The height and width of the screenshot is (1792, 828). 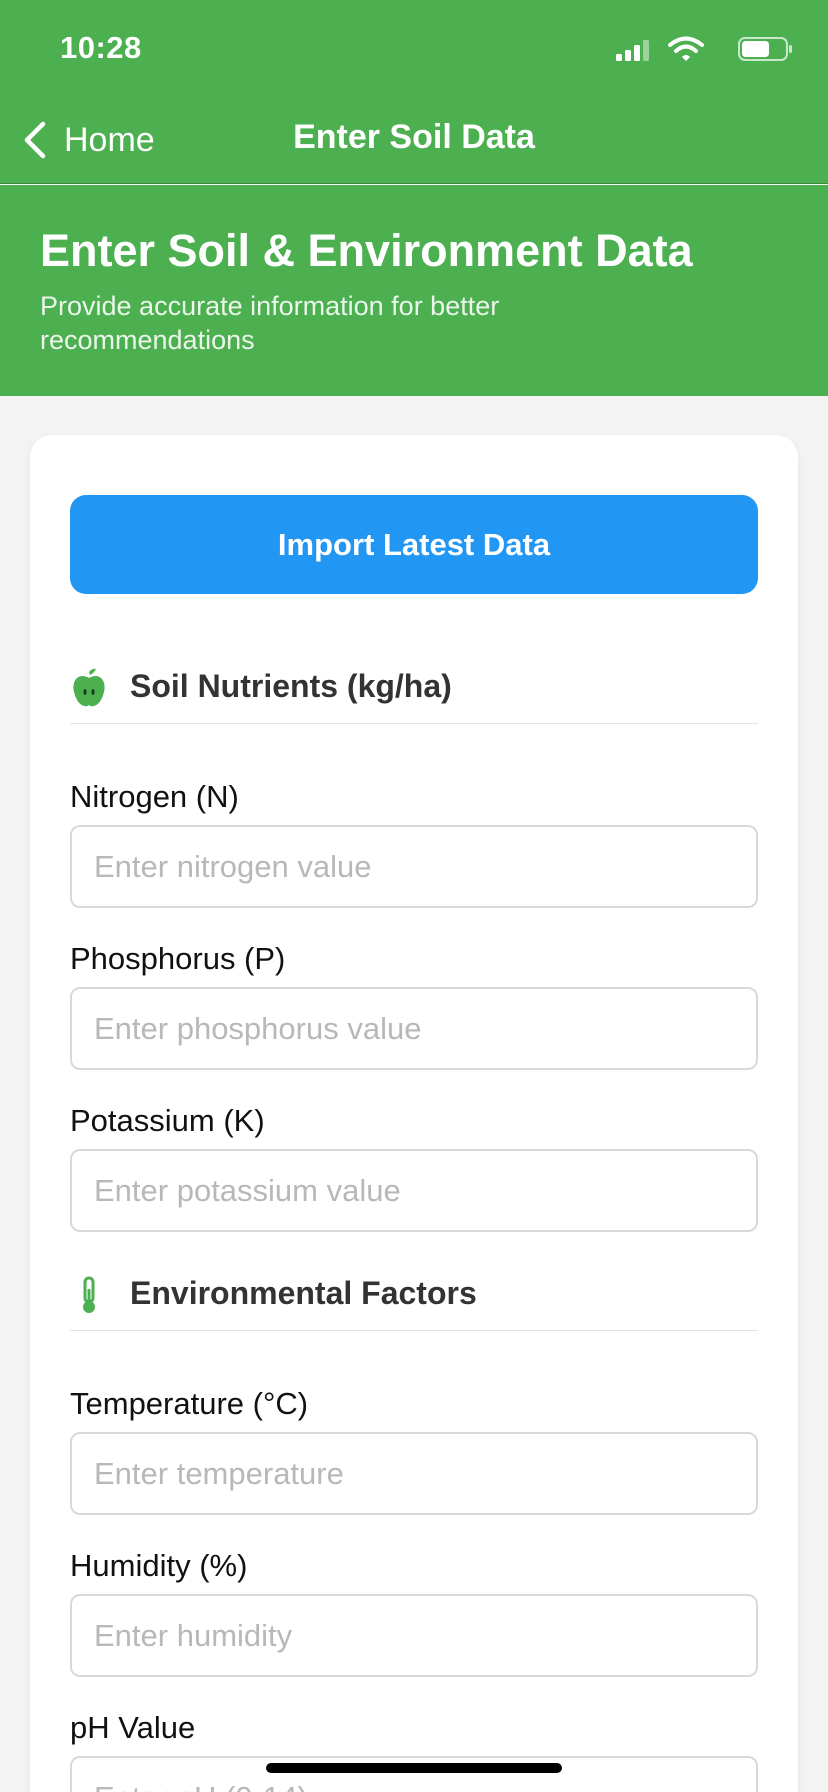 I want to click on ph-label: pH Value, so click(x=133, y=1727).